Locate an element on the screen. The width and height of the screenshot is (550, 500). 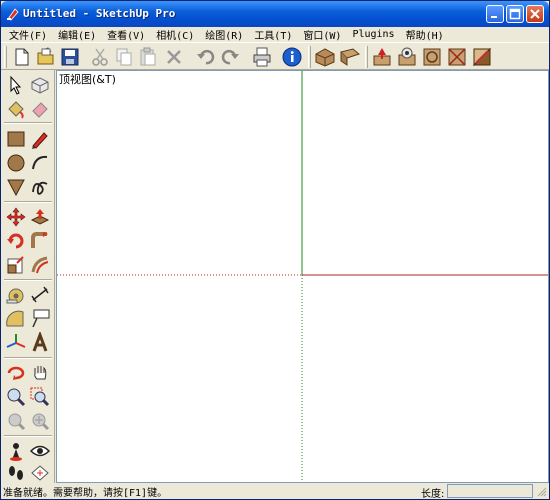
eraser-tool is located at coordinates (40, 109).